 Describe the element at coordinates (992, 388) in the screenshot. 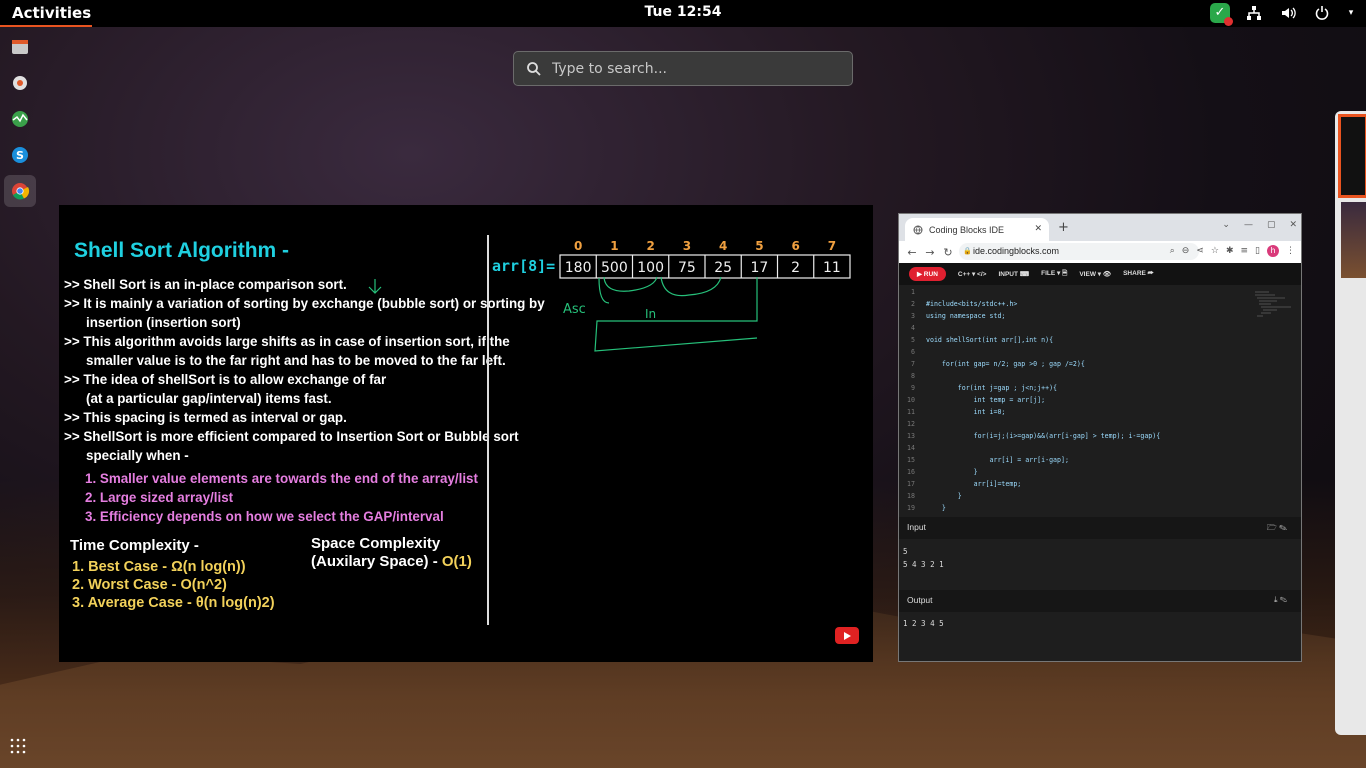

I see `code-text: for(int j=gap ; j<n;j++){` at that location.